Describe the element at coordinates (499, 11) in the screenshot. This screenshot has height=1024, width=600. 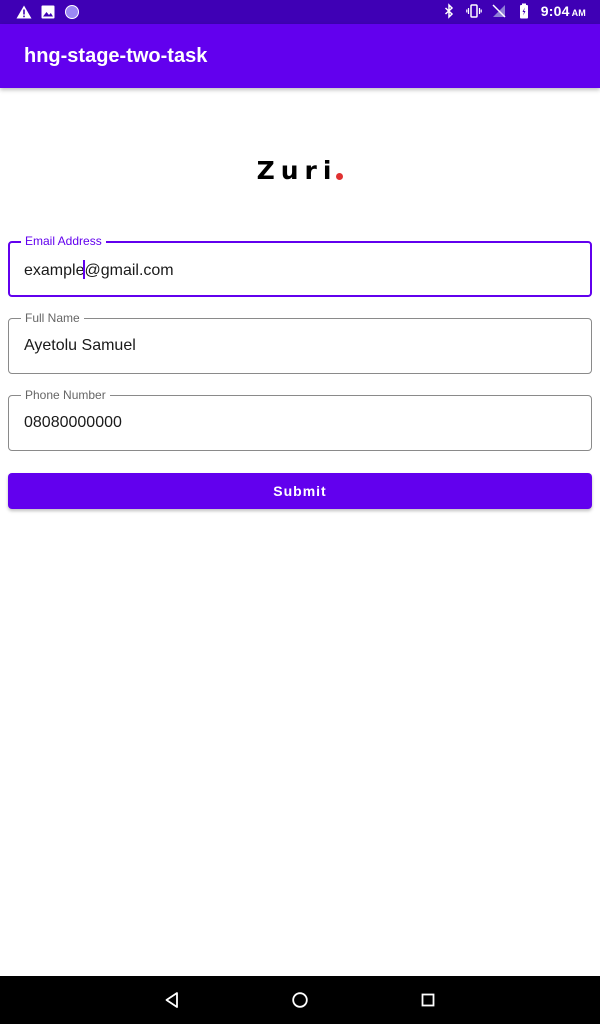
I see `no-signal-icon` at that location.